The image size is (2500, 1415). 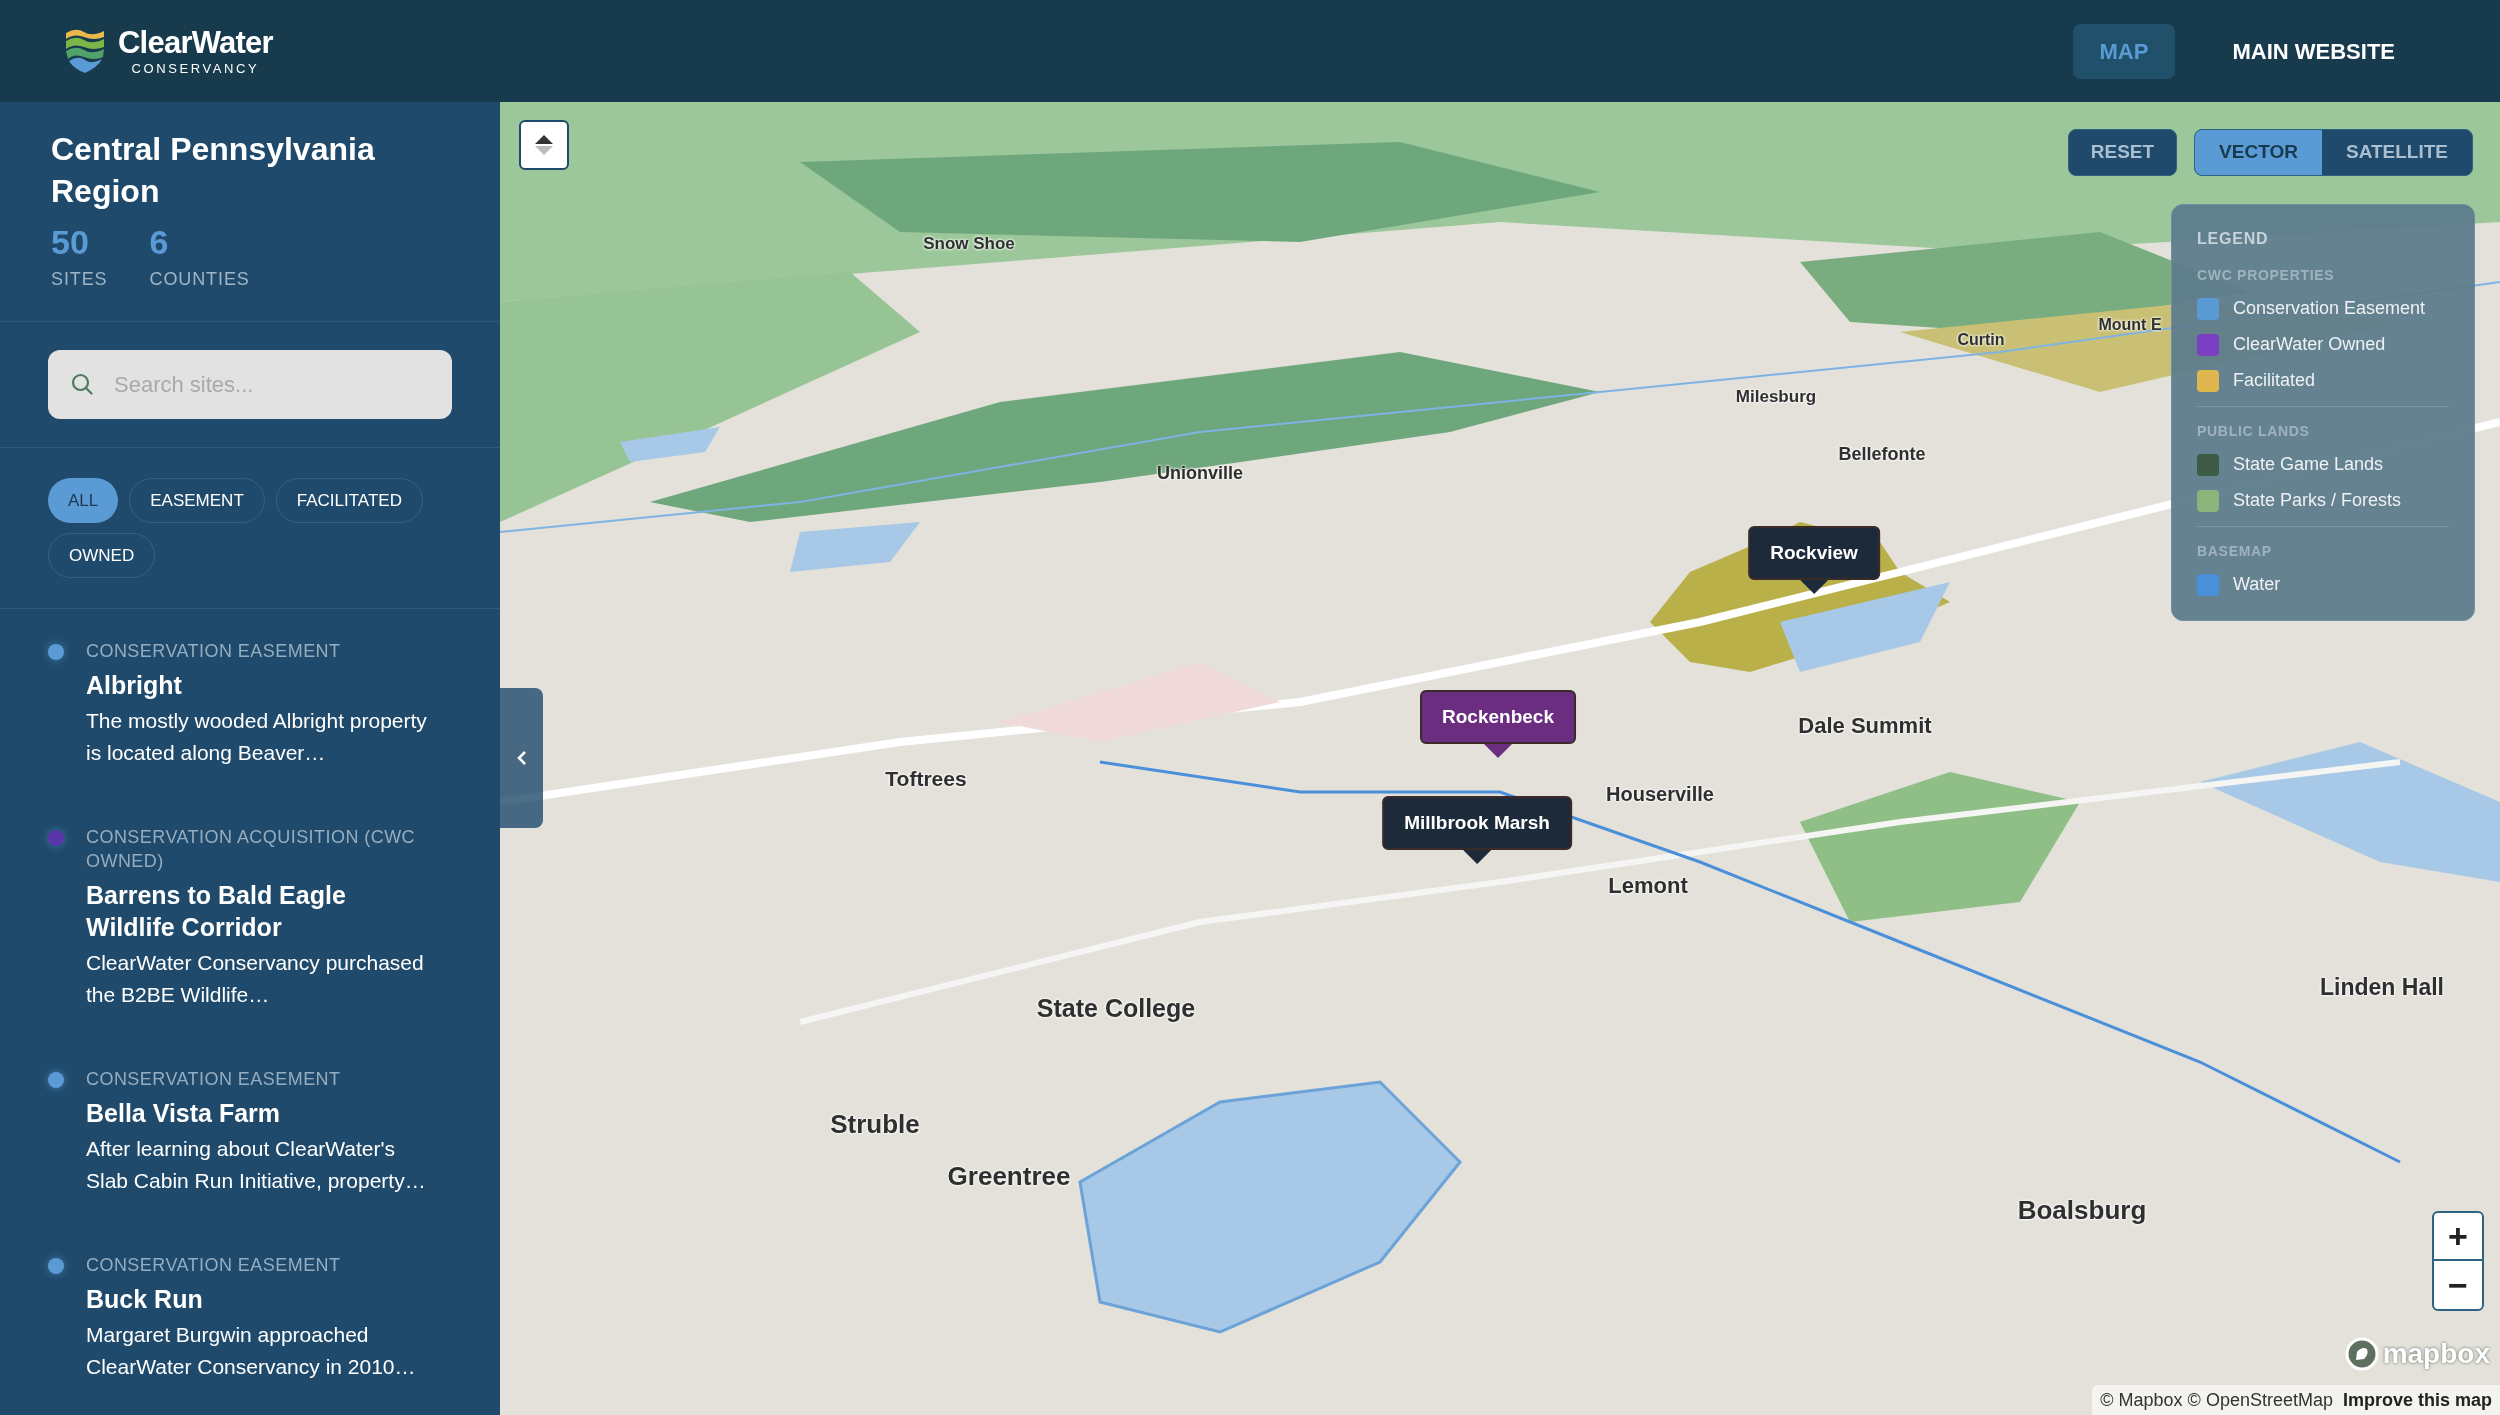 I want to click on compass-icon, so click(x=544, y=145).